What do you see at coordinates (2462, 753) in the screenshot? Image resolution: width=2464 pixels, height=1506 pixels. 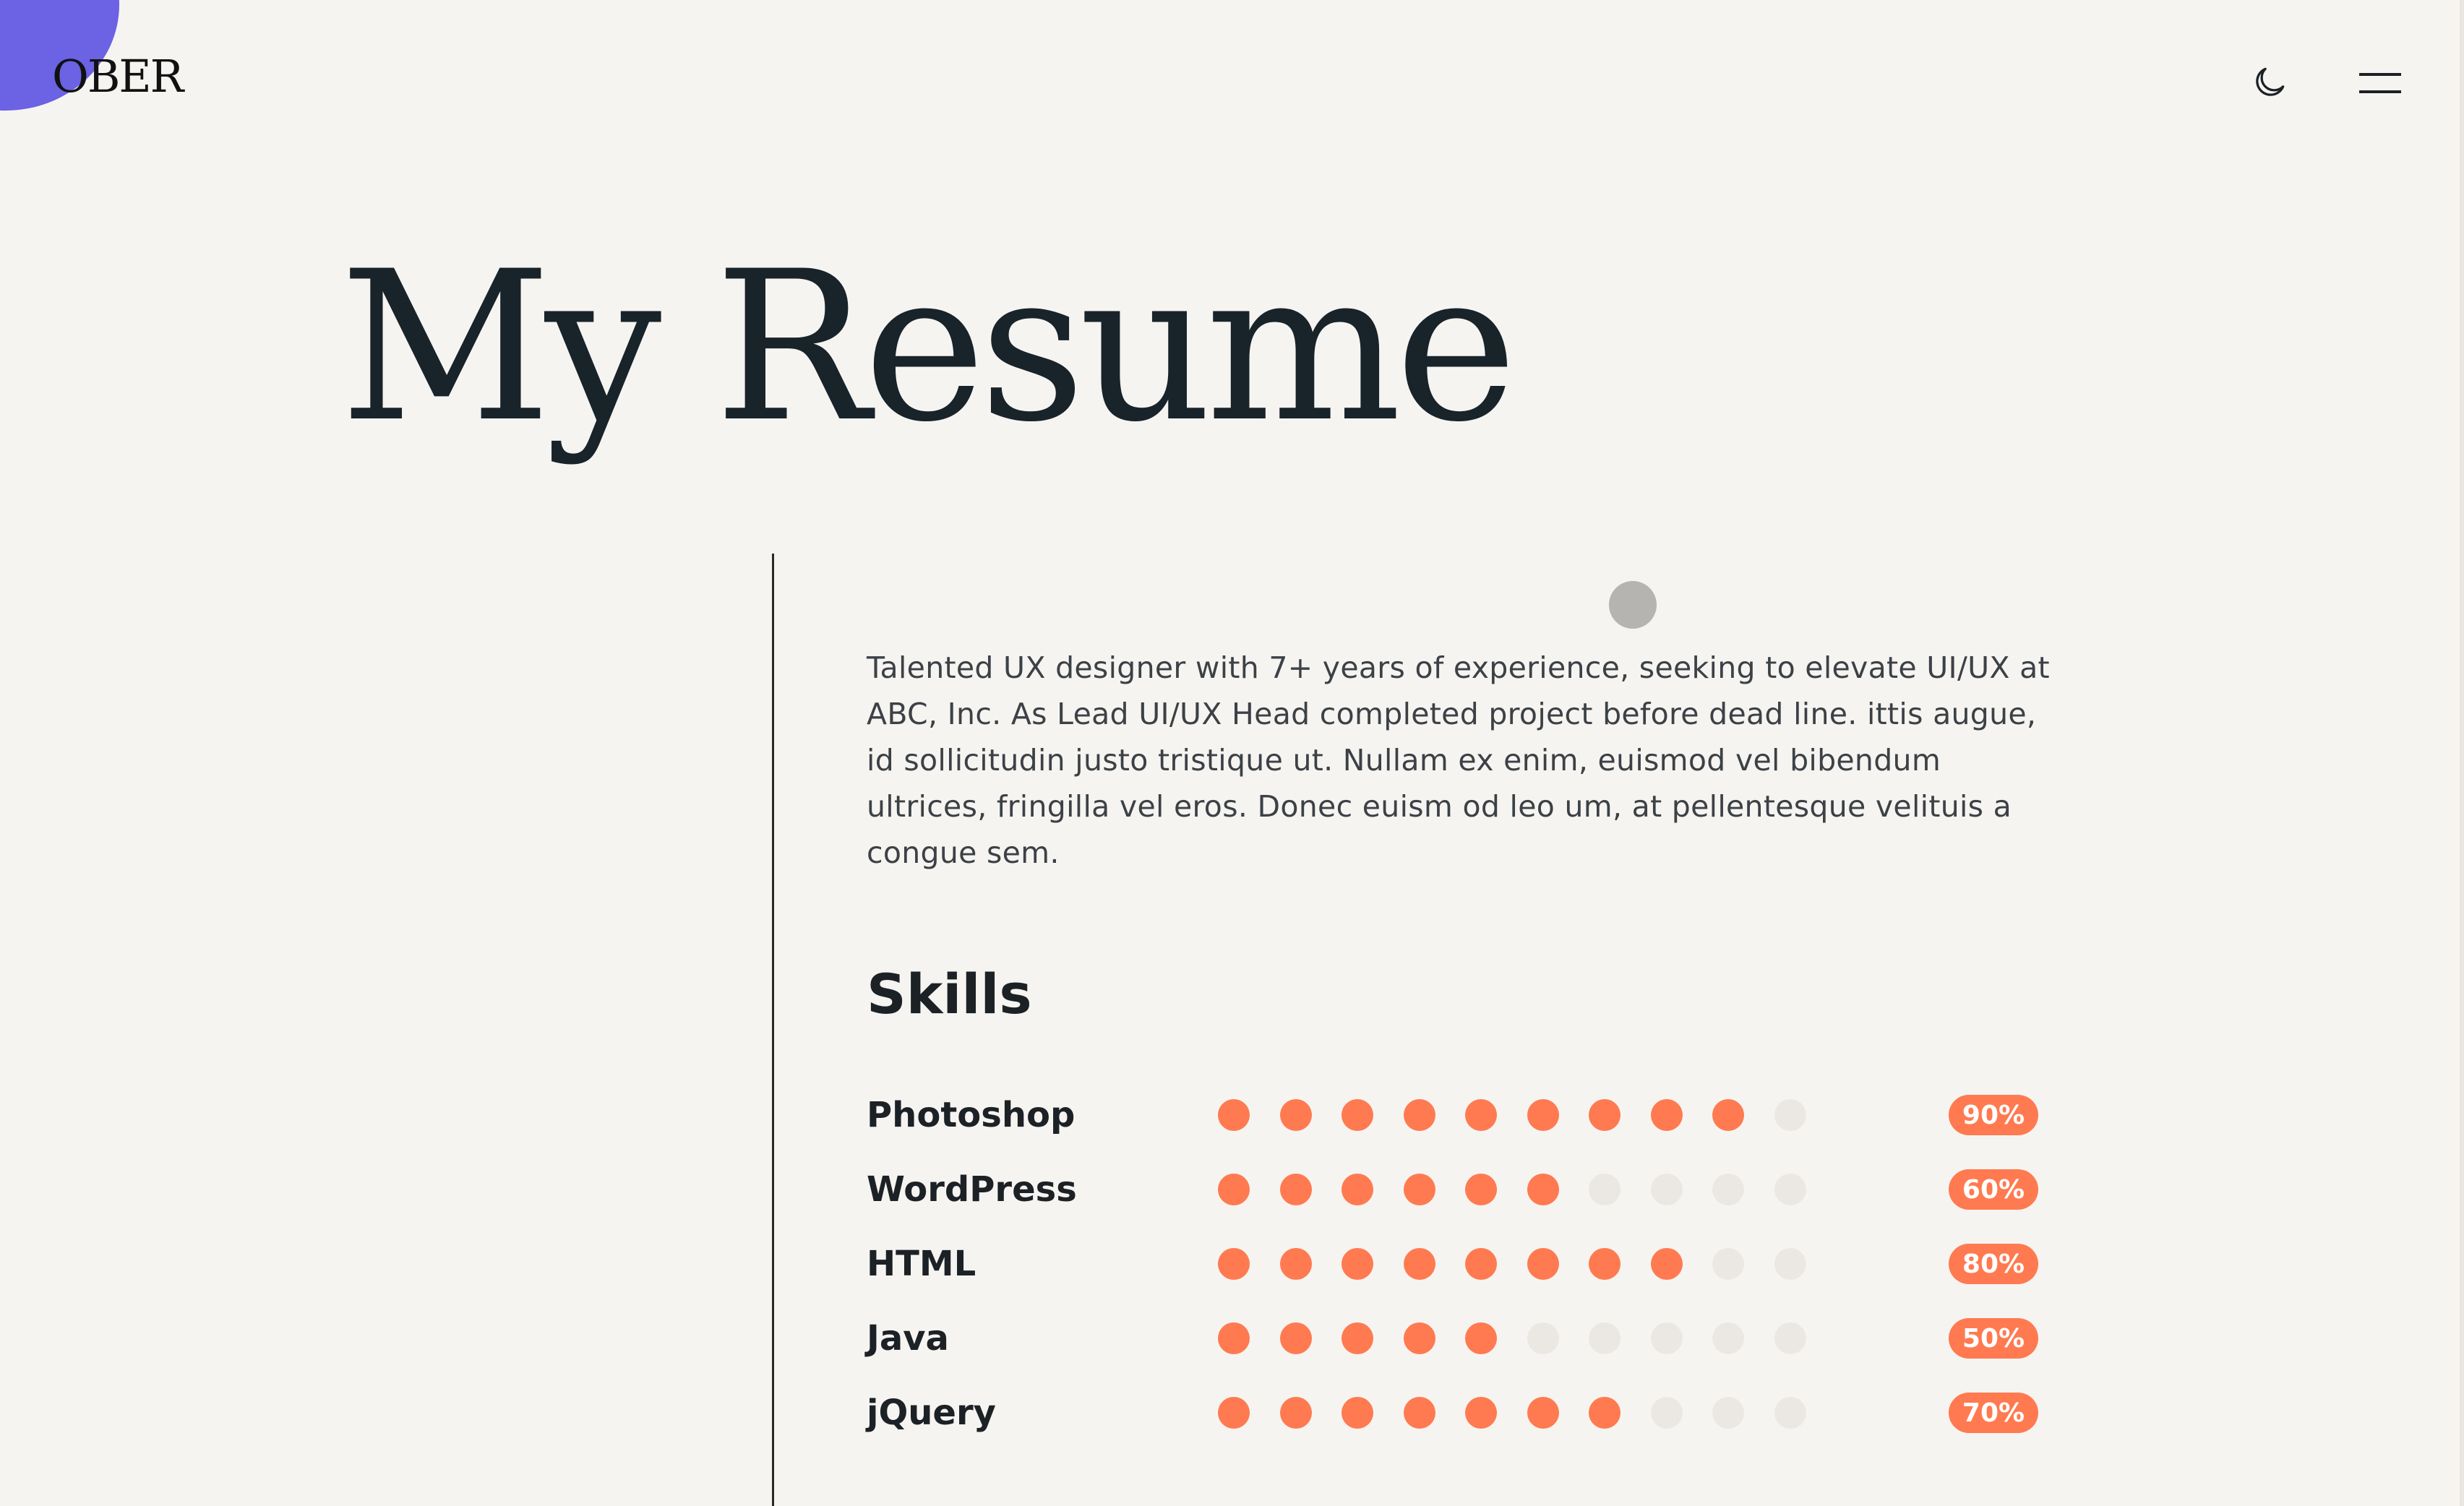 I see `scrollbar-track` at bounding box center [2462, 753].